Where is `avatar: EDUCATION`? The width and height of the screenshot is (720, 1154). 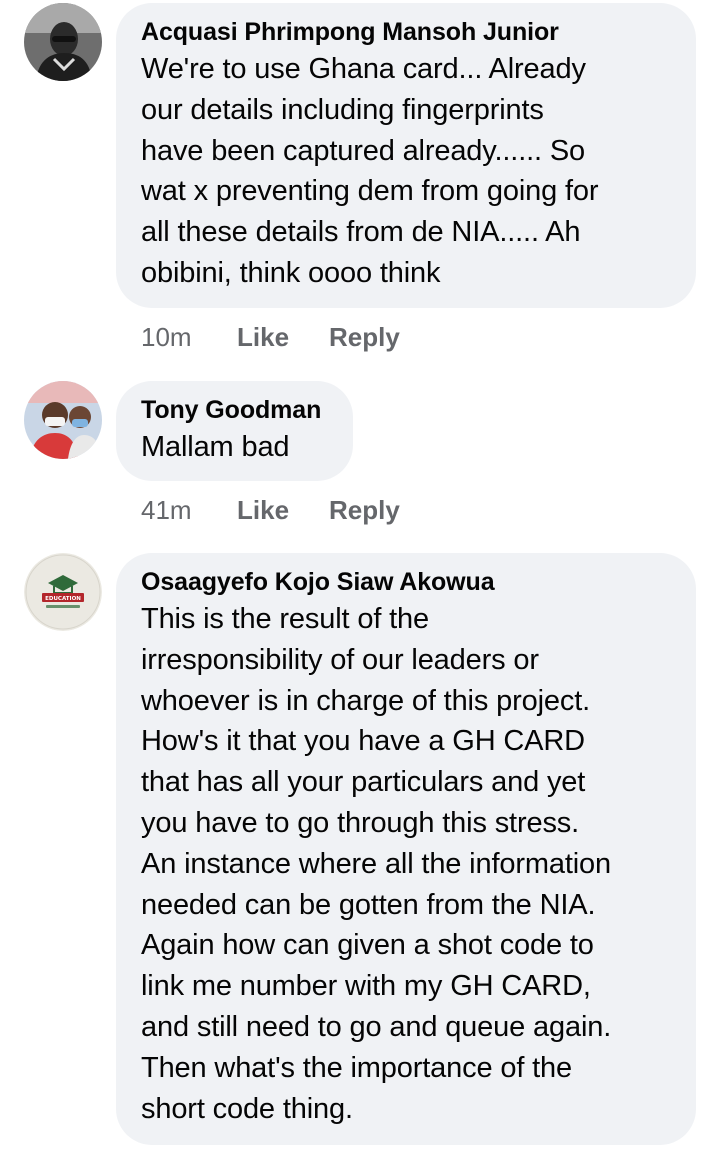
avatar: EDUCATION is located at coordinates (63, 592).